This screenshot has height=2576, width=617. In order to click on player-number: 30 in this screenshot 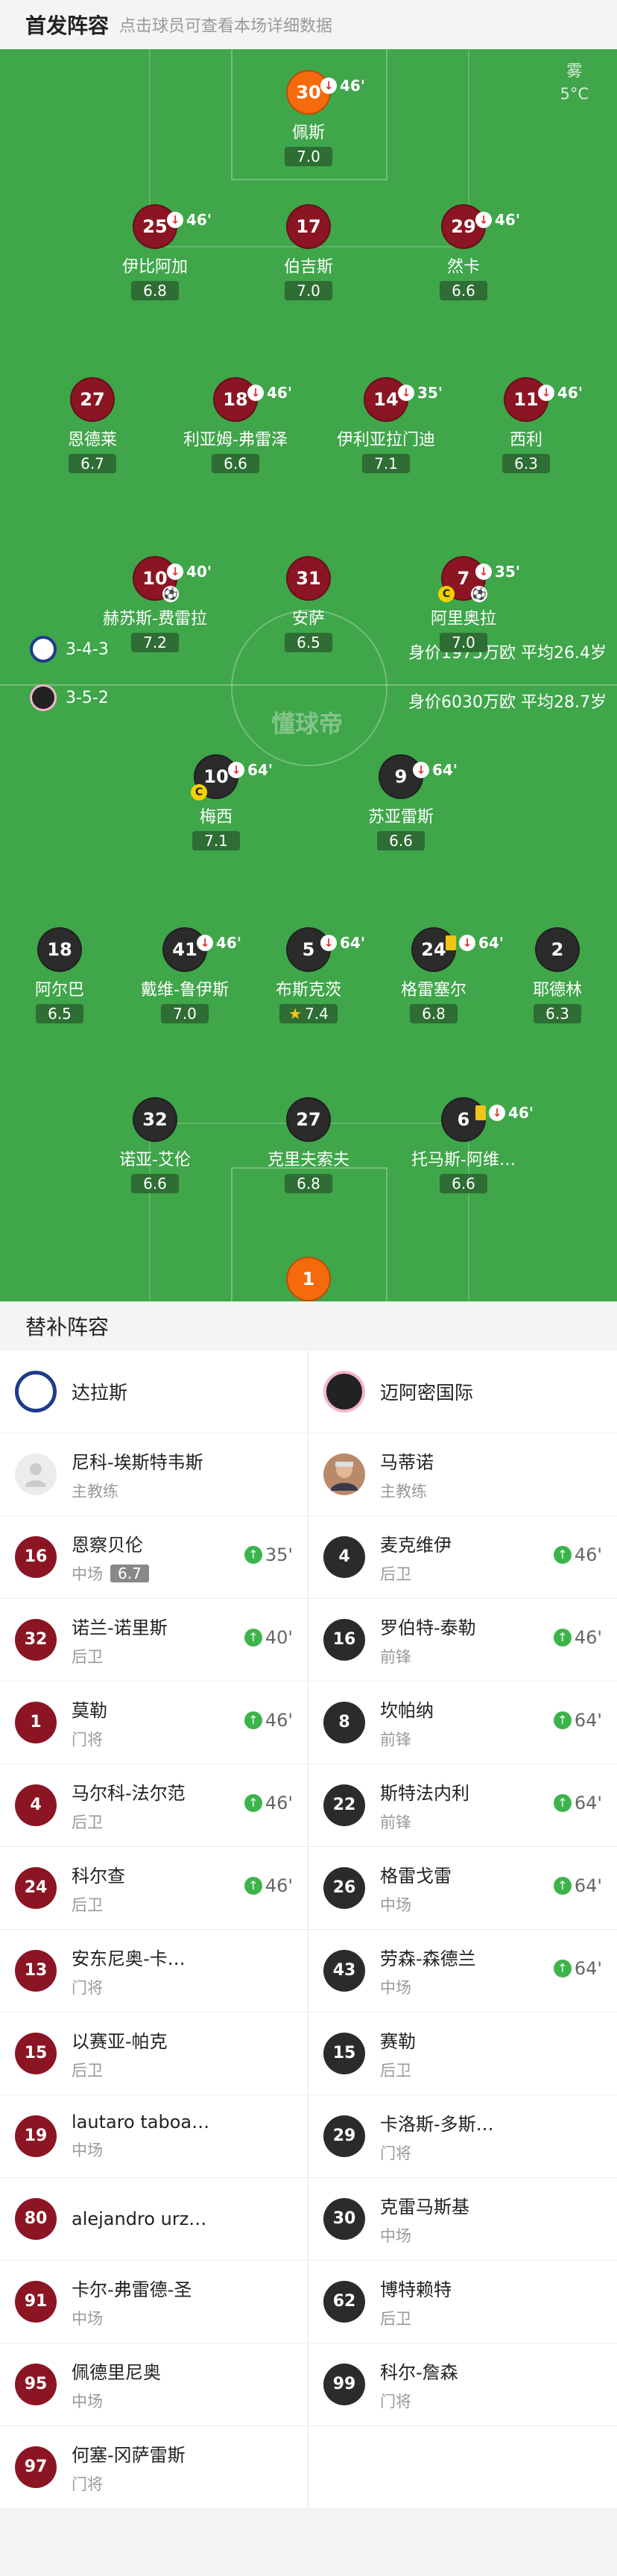, I will do `click(309, 92)`.